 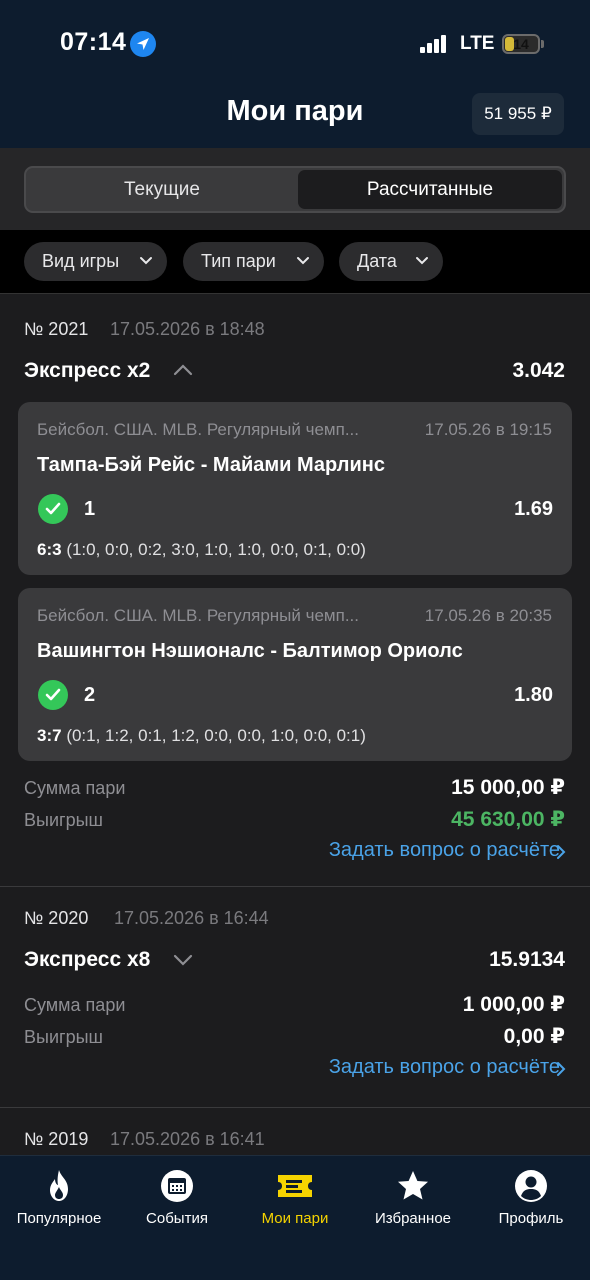 What do you see at coordinates (49, 549) in the screenshot?
I see `final-score: 6:3` at bounding box center [49, 549].